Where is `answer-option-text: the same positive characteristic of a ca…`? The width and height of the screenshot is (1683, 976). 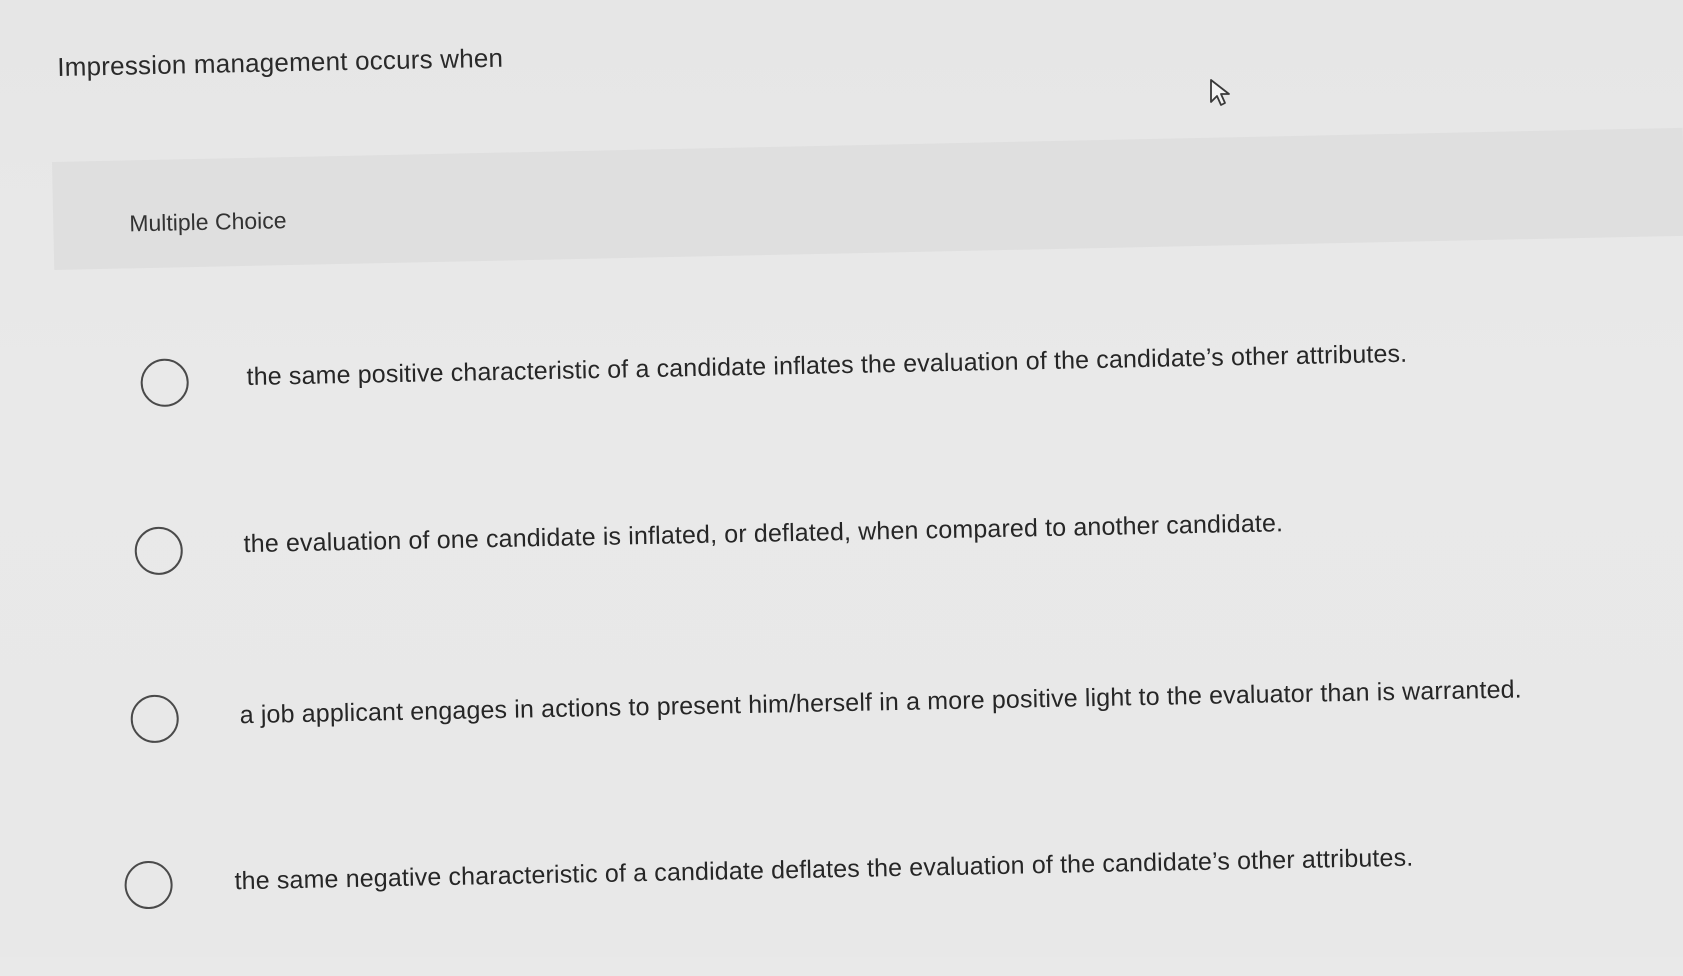 answer-option-text: the same positive characteristic of a ca… is located at coordinates (826, 366).